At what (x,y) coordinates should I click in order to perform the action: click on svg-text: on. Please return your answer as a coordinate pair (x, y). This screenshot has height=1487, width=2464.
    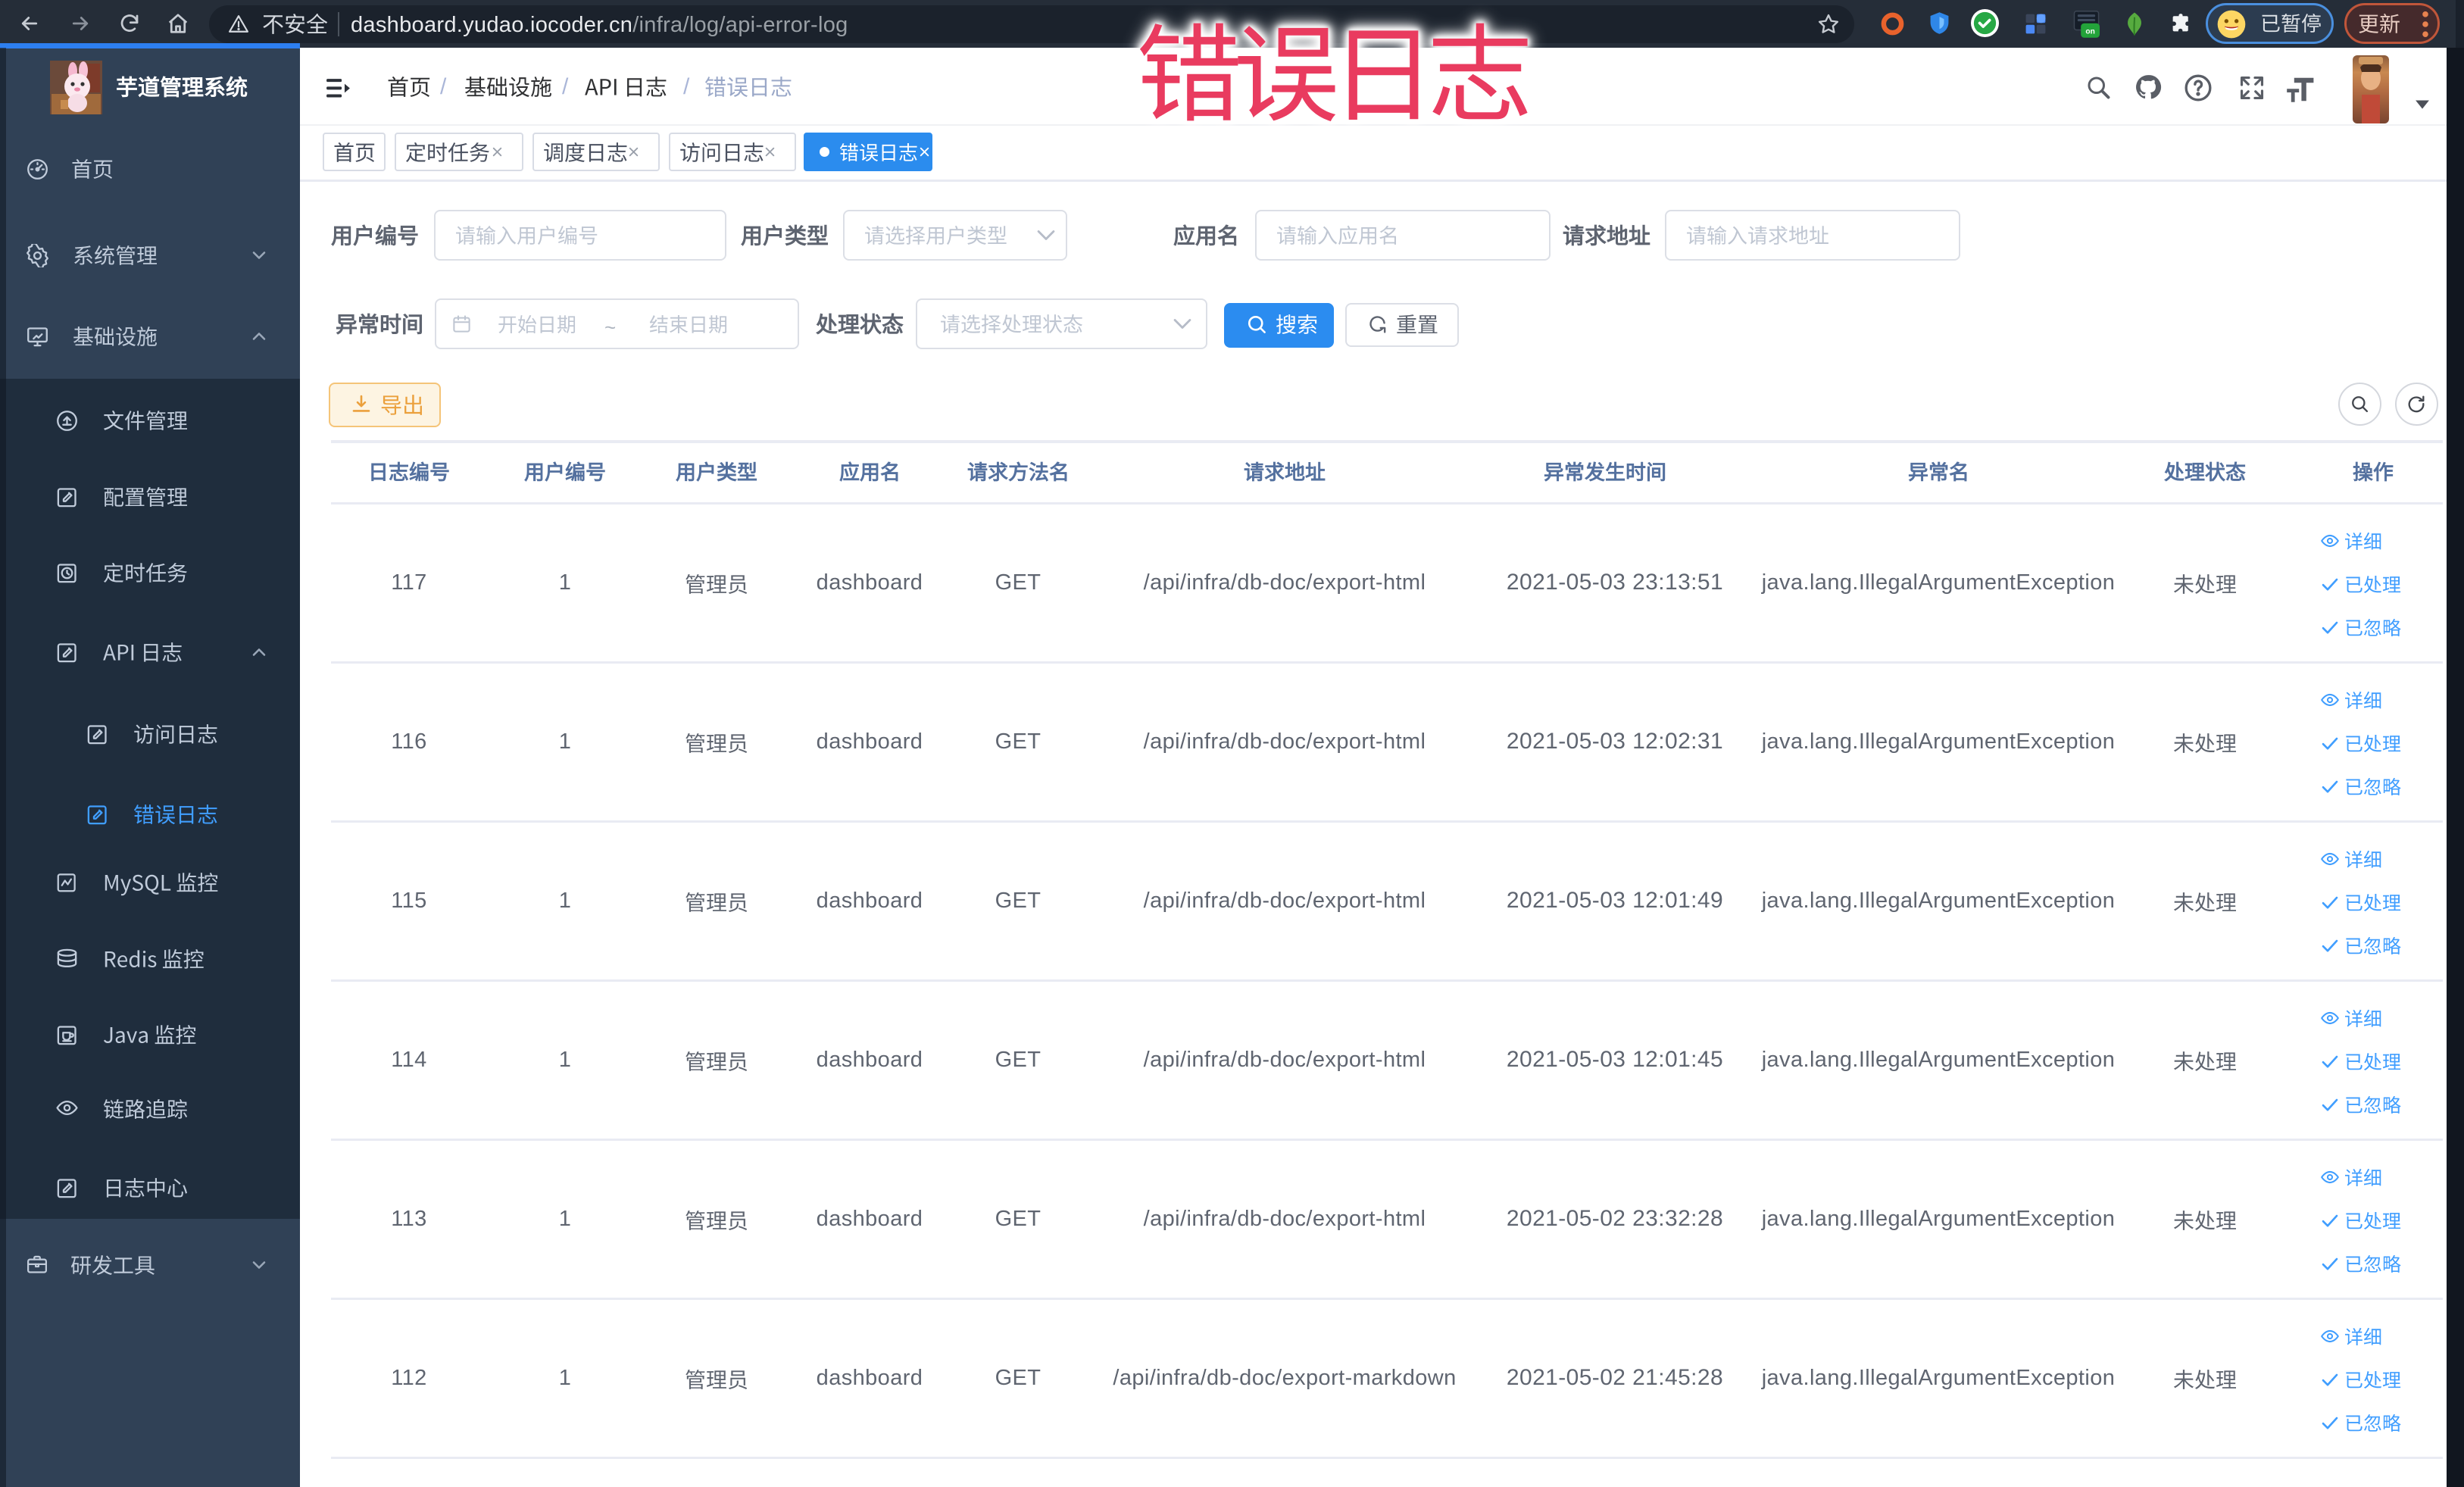
    Looking at the image, I should click on (2089, 32).